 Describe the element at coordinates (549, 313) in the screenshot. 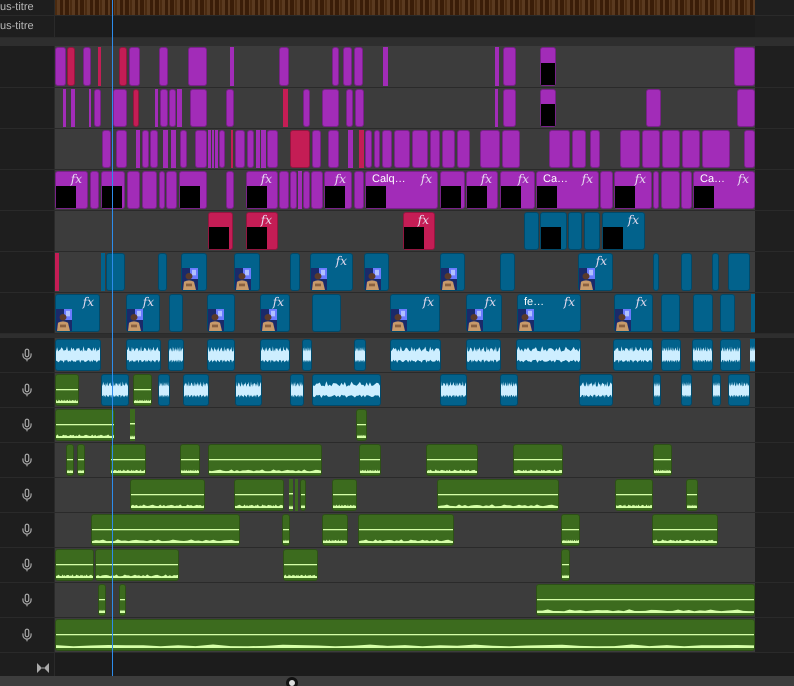

I see `video-clip: fe… fx` at that location.